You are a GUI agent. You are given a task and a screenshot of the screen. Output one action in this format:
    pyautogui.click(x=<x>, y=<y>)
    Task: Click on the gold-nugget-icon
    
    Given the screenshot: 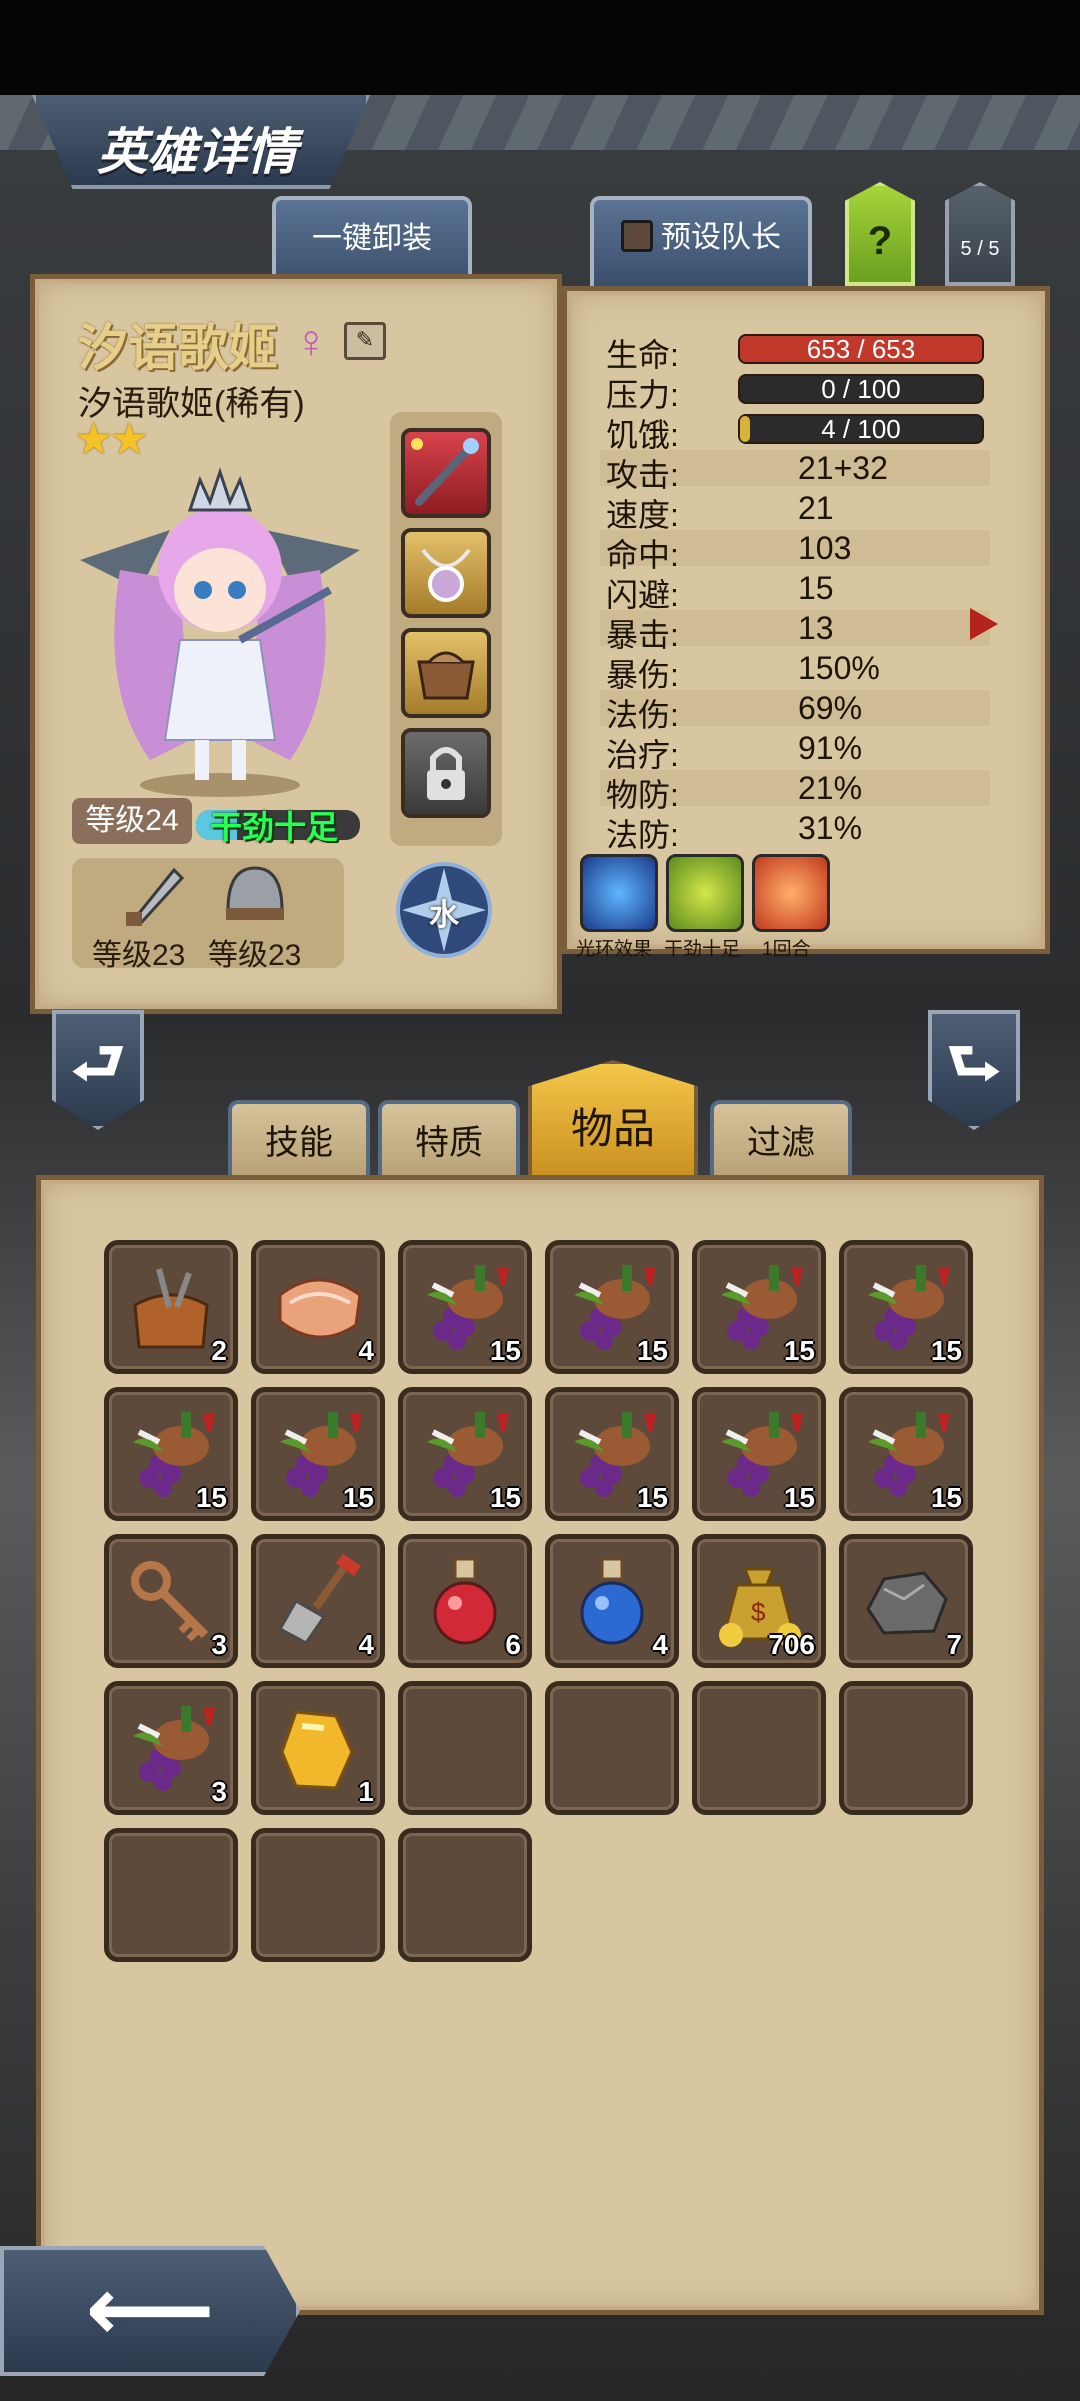 What is the action you would take?
    pyautogui.click(x=318, y=1748)
    